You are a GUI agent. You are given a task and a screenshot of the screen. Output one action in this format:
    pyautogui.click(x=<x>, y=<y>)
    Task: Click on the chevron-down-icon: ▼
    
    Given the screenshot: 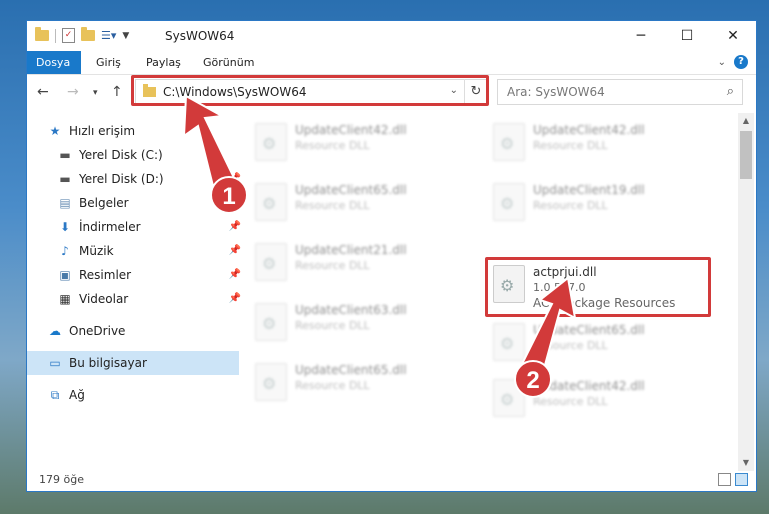 What is the action you would take?
    pyautogui.click(x=125, y=36)
    